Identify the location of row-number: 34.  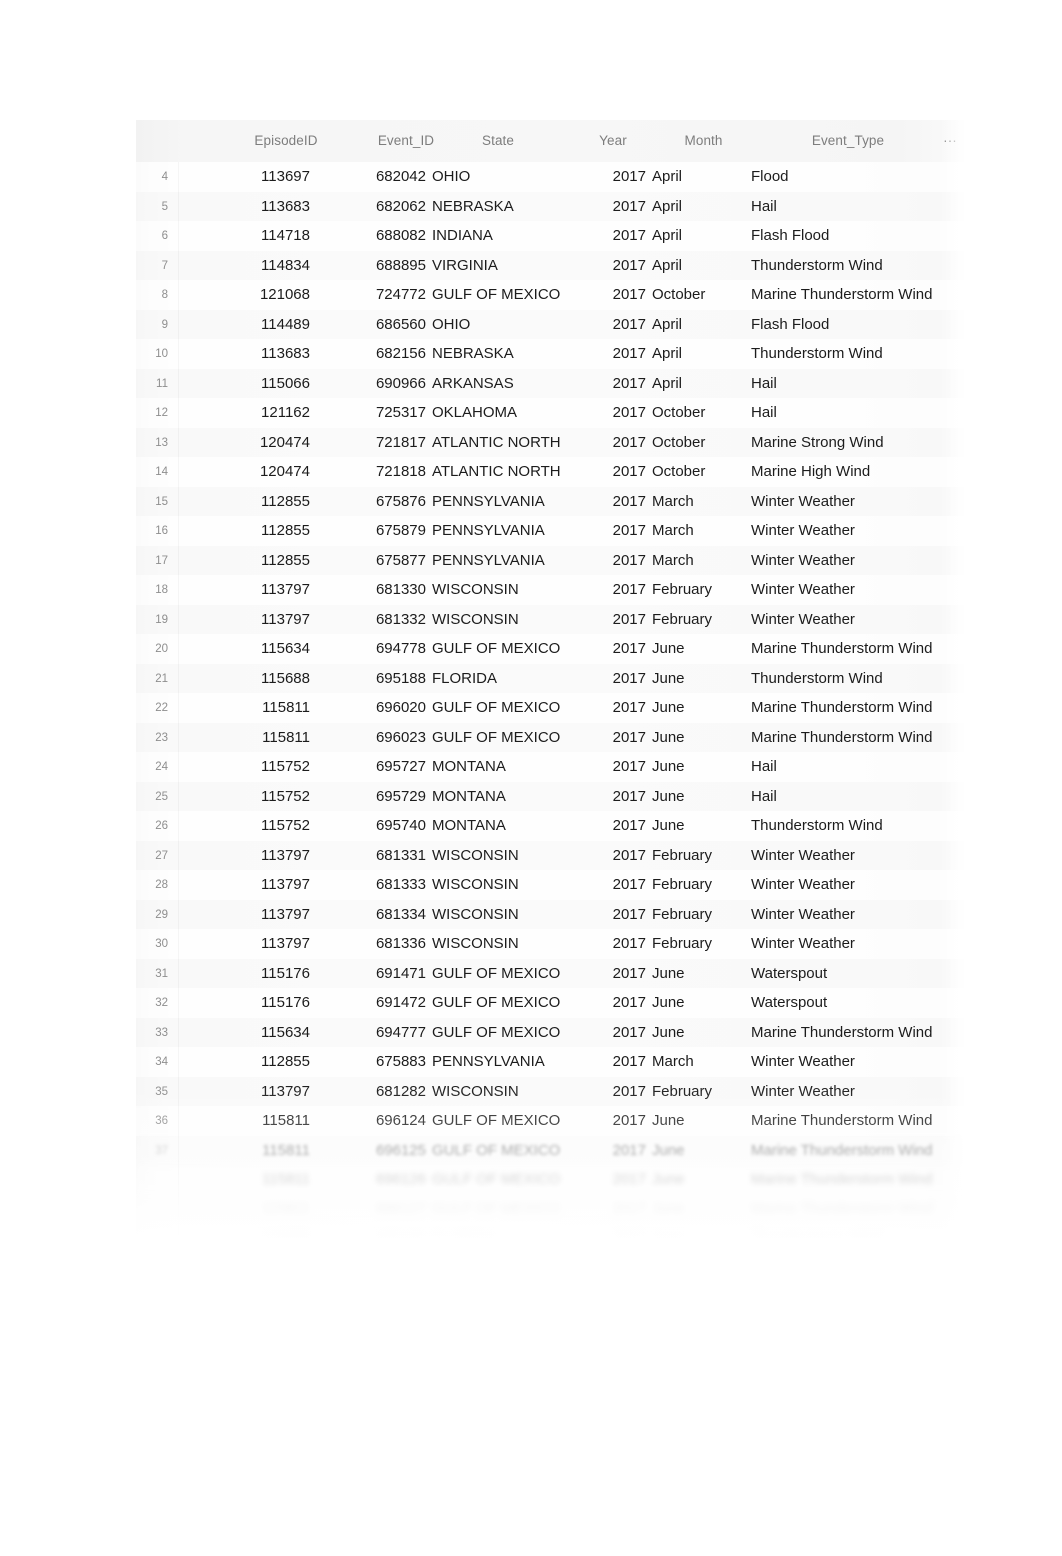
(161, 1062).